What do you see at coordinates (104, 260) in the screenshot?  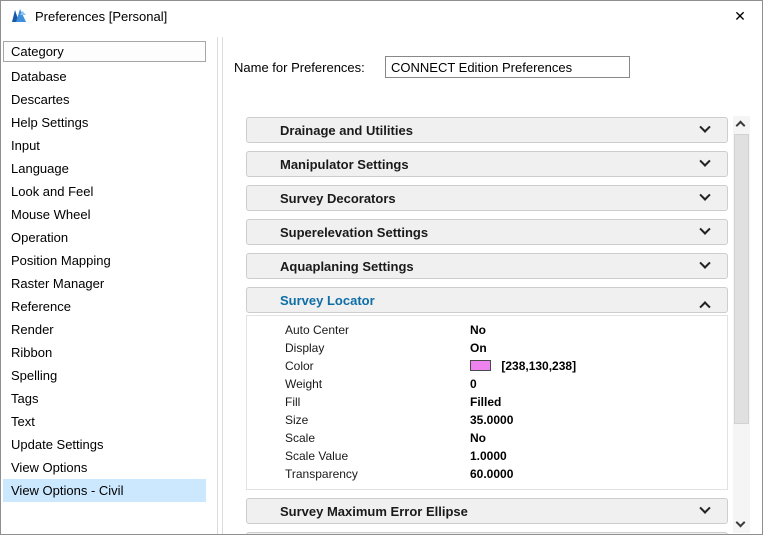 I see `sidebar-item-position-mapping: Position Mapping` at bounding box center [104, 260].